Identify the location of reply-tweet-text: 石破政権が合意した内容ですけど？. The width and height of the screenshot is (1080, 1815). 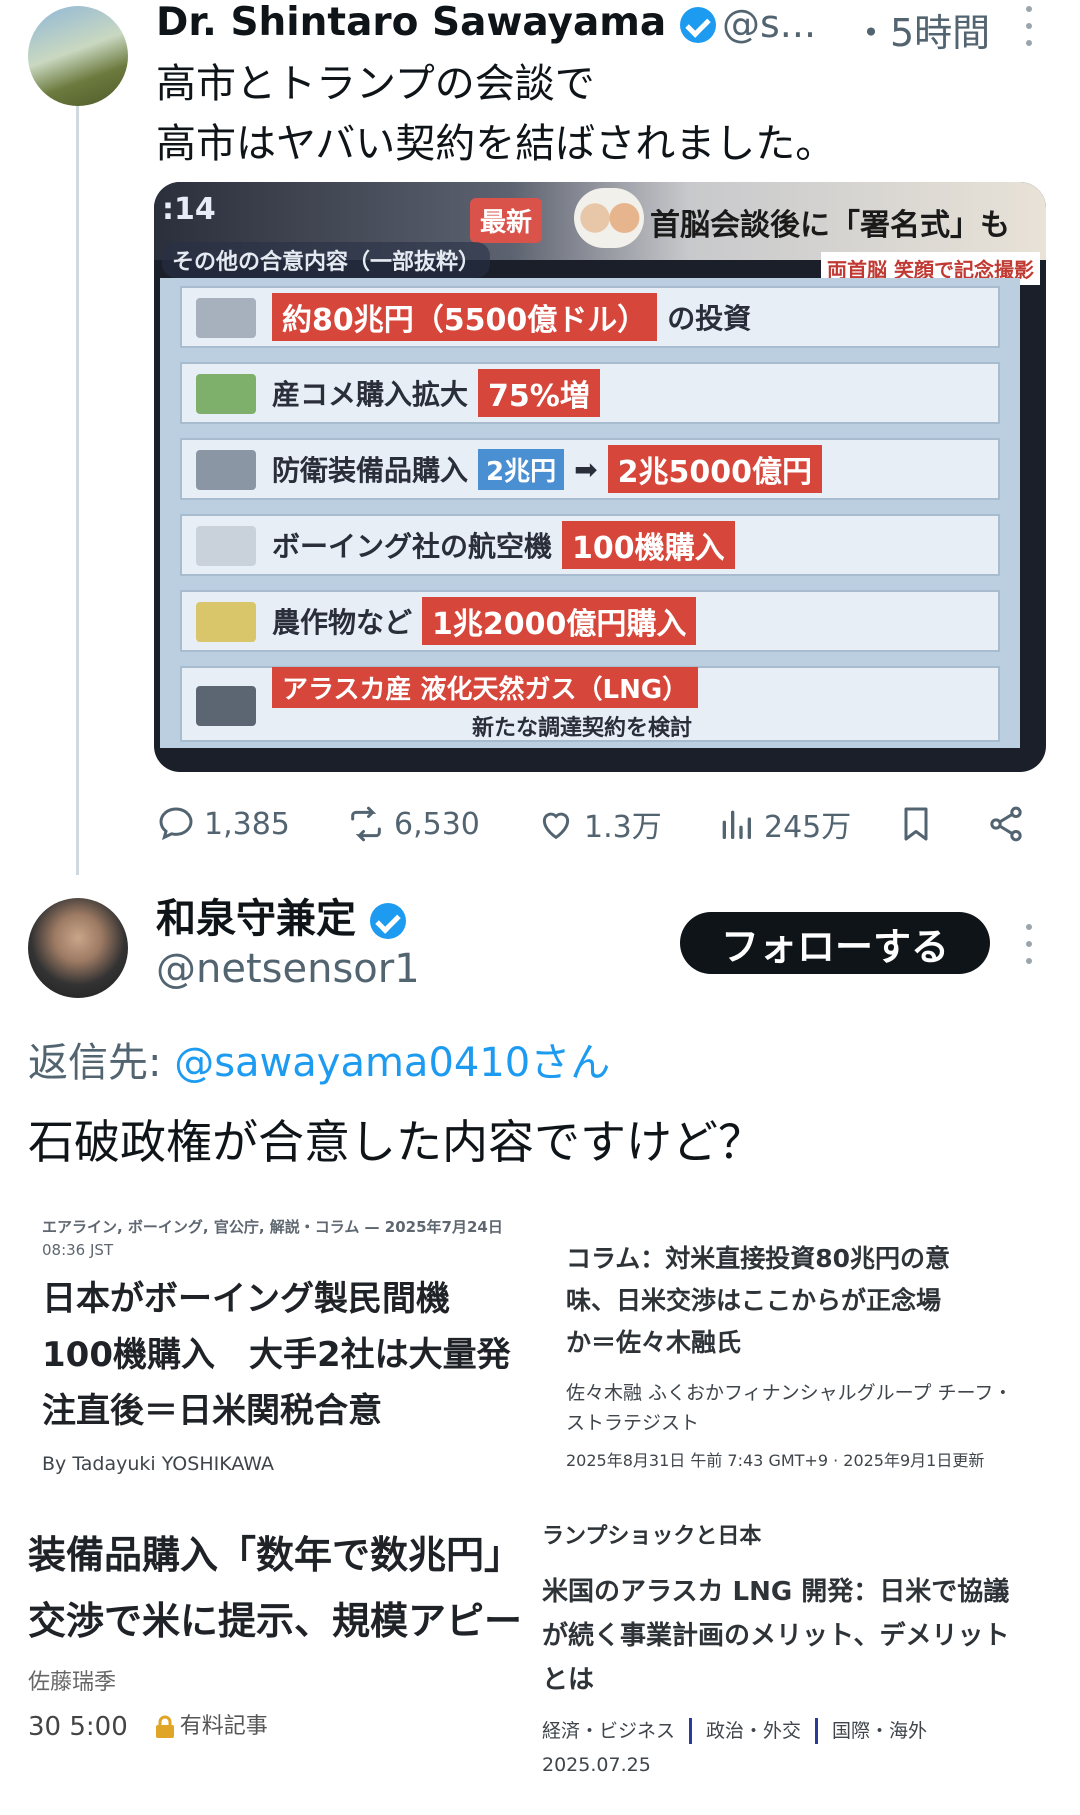
(396, 1142).